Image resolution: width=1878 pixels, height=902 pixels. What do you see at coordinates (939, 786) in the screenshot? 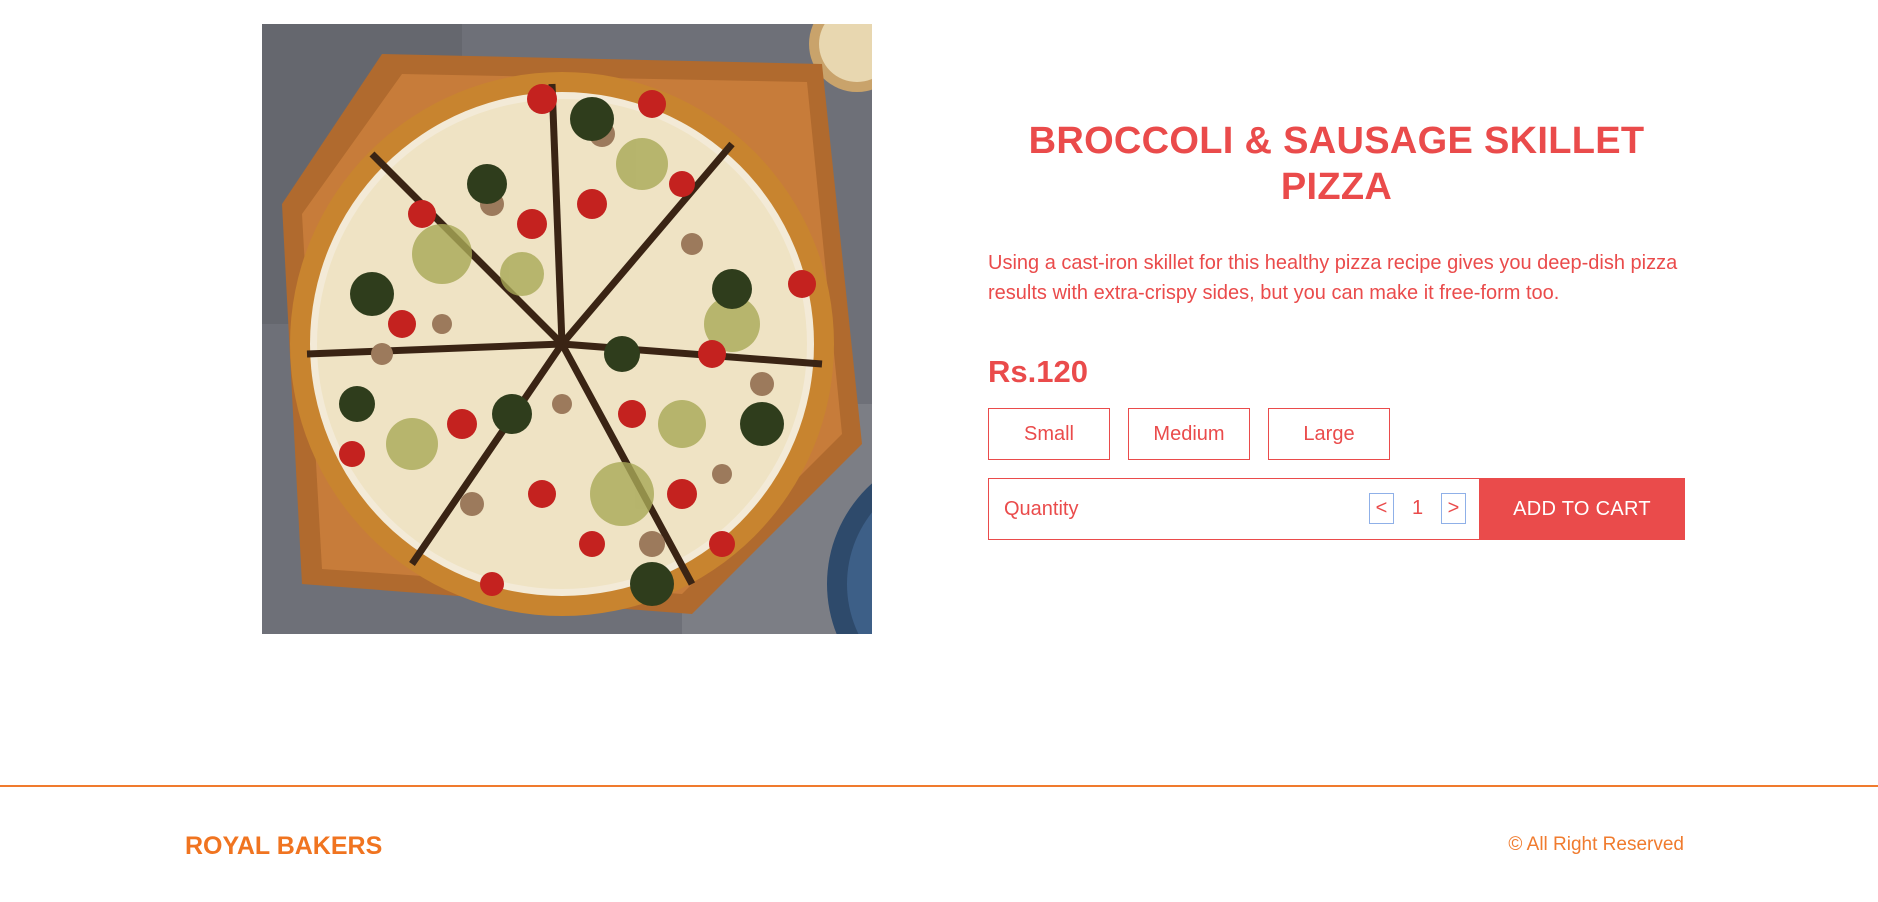
I see `footer-divider` at bounding box center [939, 786].